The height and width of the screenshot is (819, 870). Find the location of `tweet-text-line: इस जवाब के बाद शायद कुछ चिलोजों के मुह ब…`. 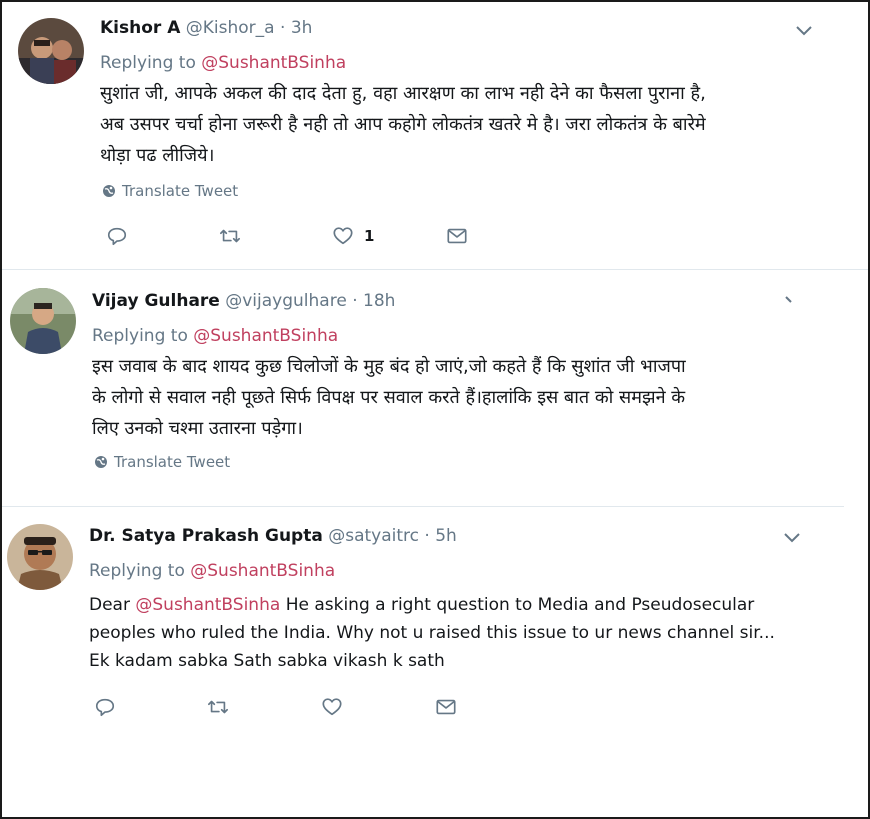

tweet-text-line: इस जवाब के बाद शायद कुछ चिलोजों के मुह ब… is located at coordinates (389, 366).